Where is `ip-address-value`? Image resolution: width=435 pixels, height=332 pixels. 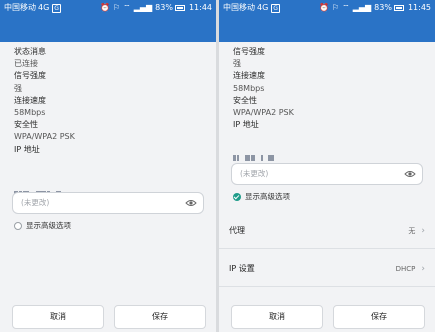
ip-address-value is located at coordinates (254, 151).